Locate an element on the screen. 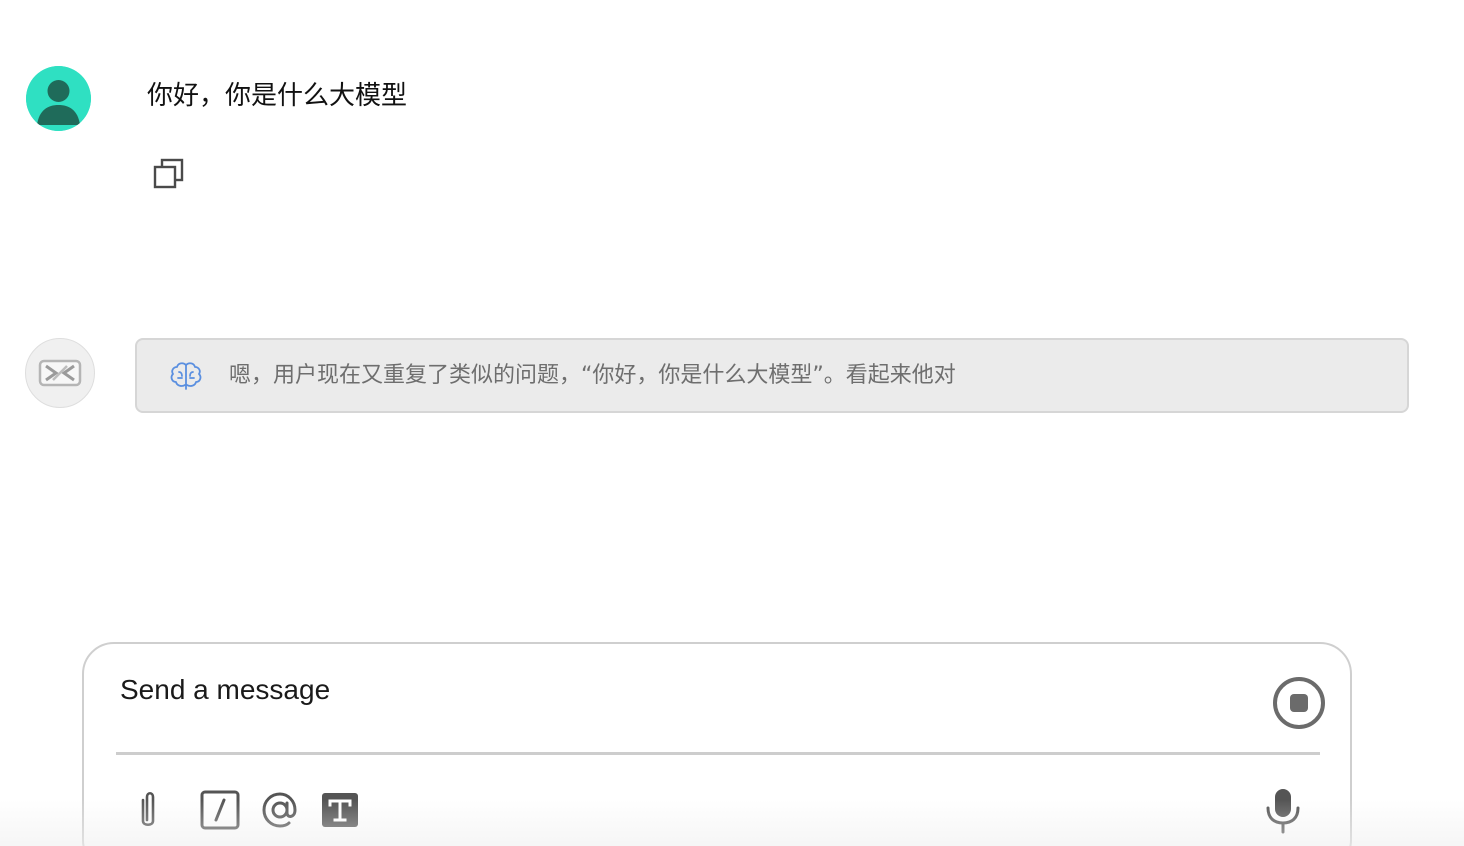 This screenshot has height=846, width=1464. microphone-icon is located at coordinates (1283, 811).